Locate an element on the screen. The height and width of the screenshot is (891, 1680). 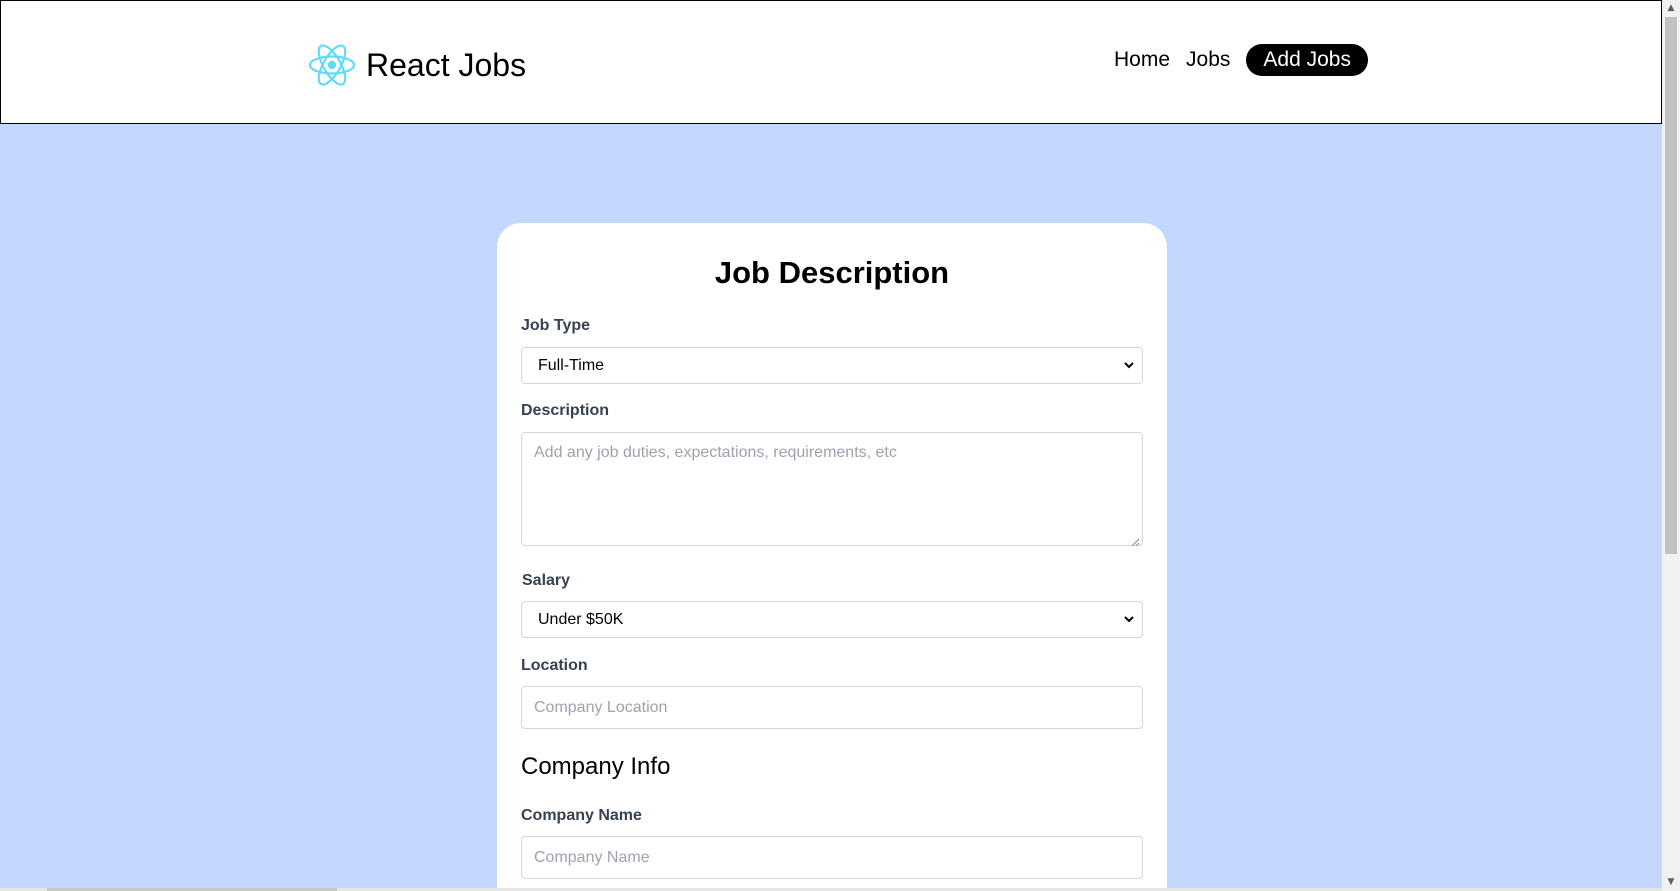
company-name-input: Company Name is located at coordinates (832, 857).